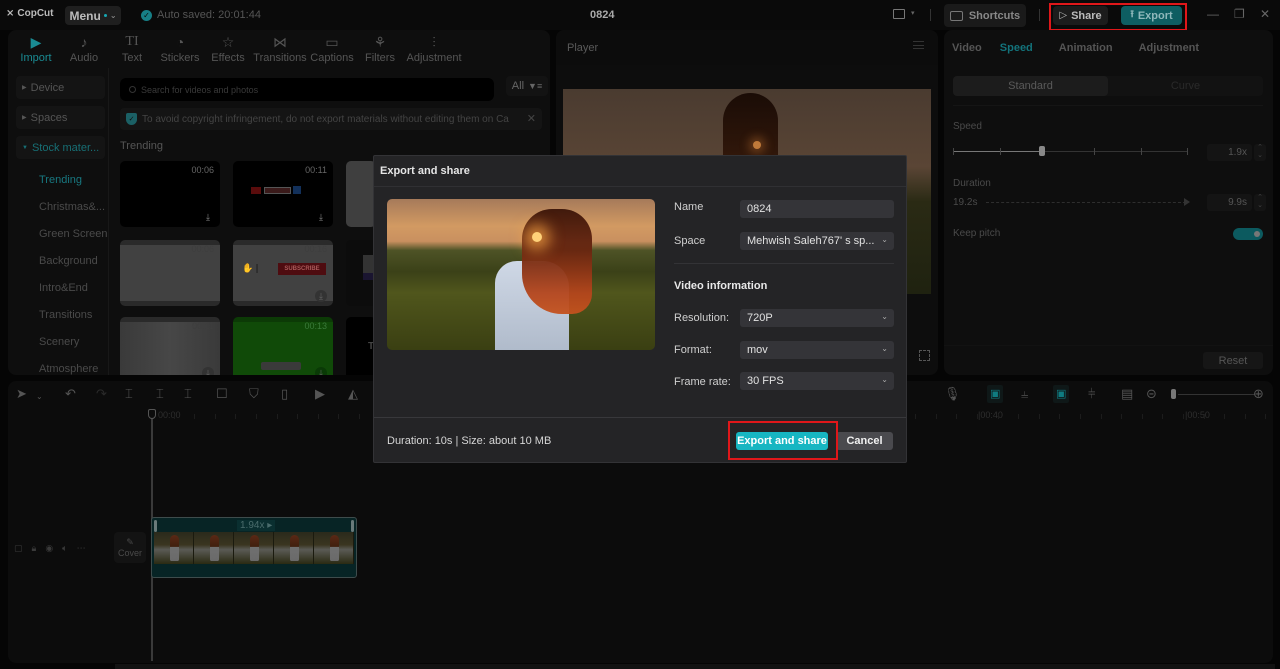 This screenshot has height=669, width=1280. I want to click on media-thumbnail: 00:13 ⤓, so click(283, 346).